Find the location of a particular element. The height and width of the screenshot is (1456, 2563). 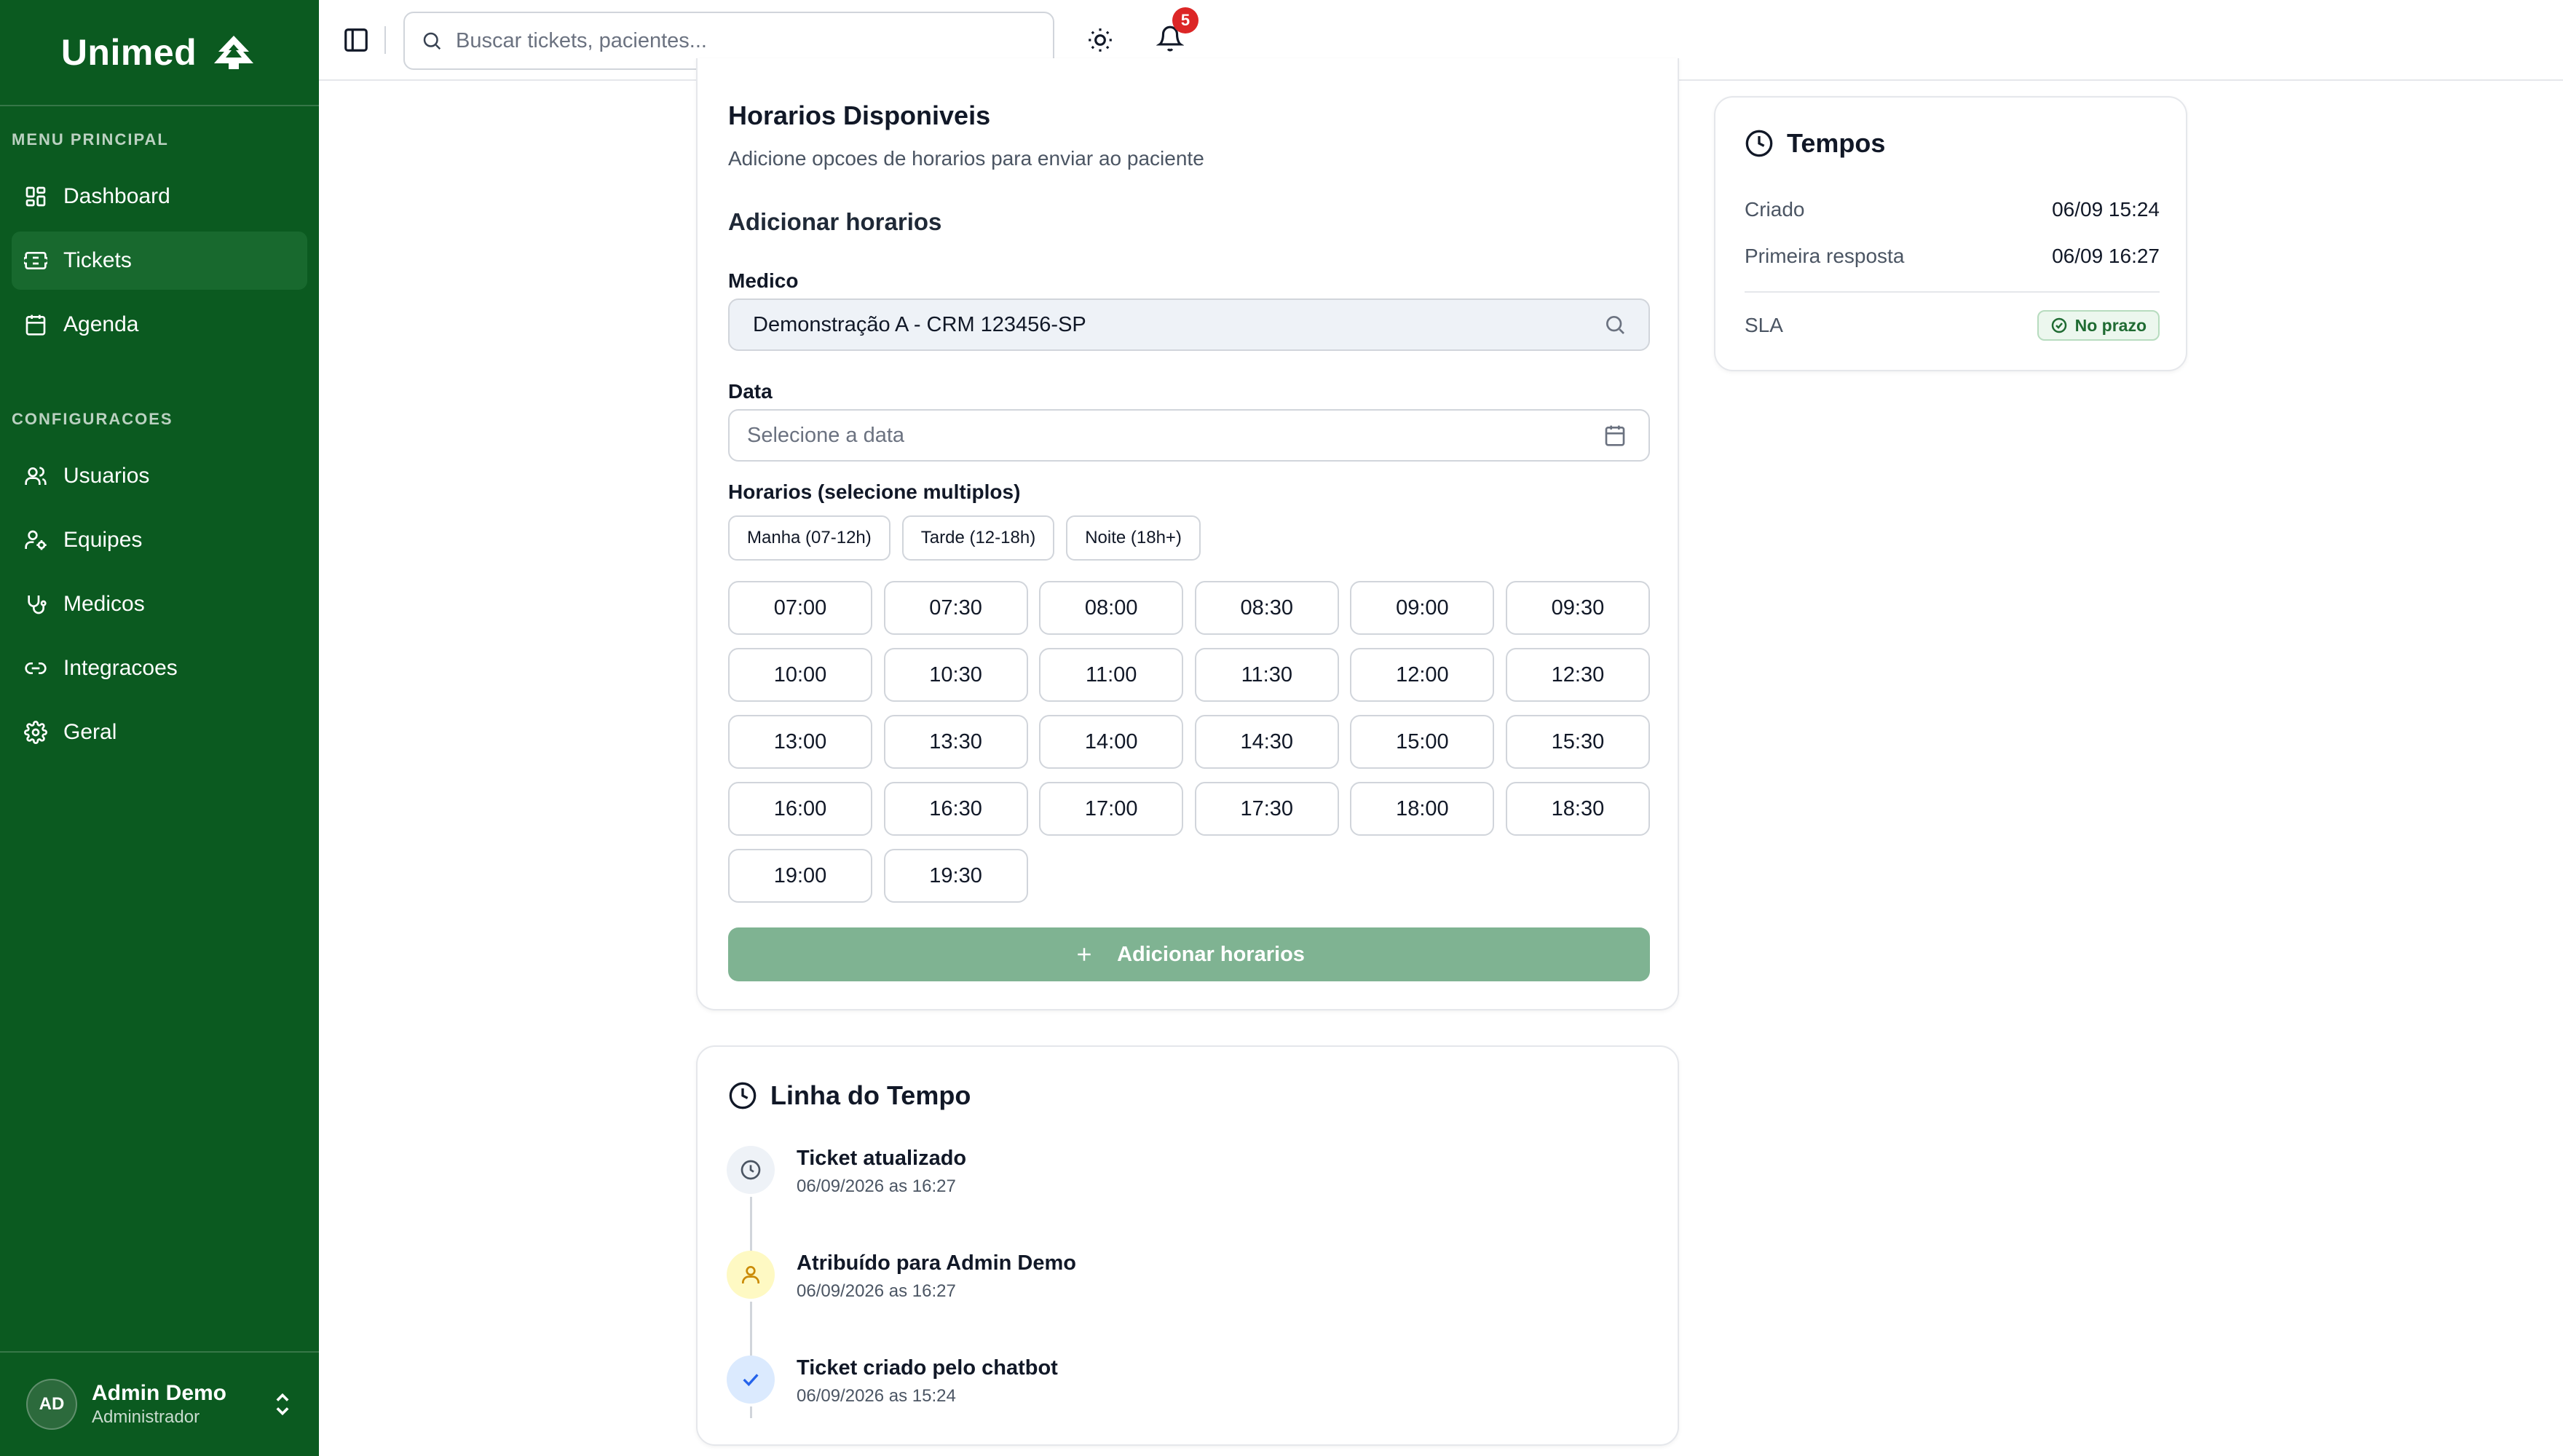

time-slot-button: 08:30 is located at coordinates (1266, 608).